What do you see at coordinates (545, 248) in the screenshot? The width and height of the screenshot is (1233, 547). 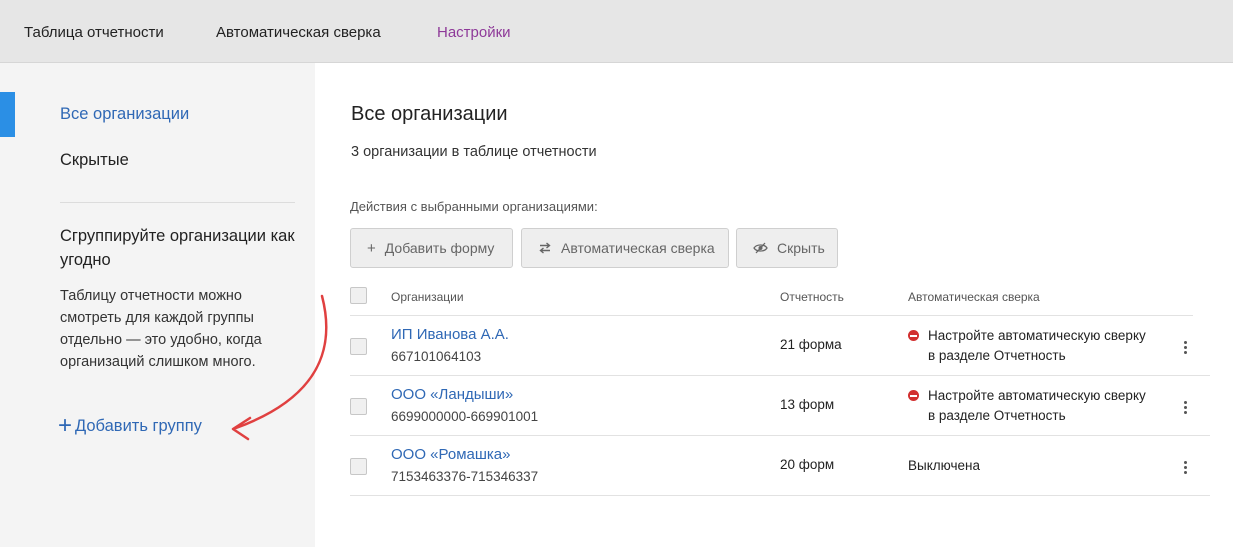 I see `swap-arrows-icon` at bounding box center [545, 248].